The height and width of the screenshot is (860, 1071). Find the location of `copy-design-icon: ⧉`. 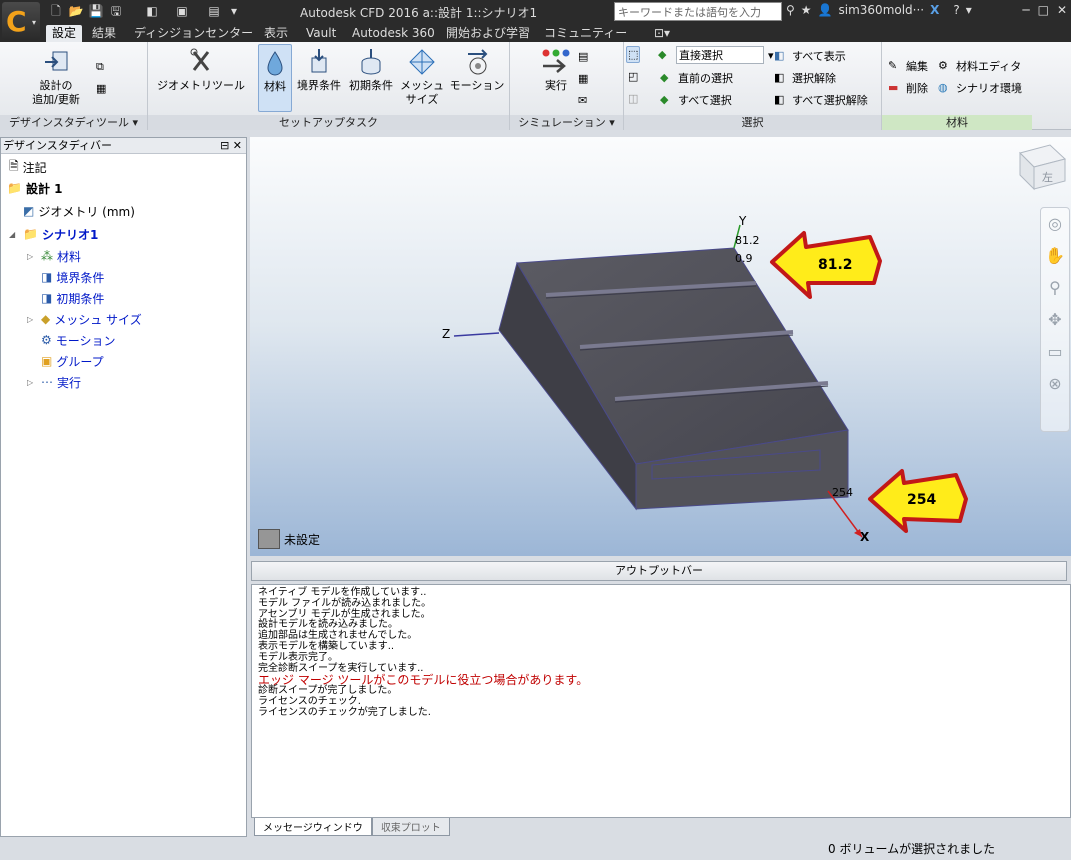

copy-design-icon: ⧉ is located at coordinates (100, 67).